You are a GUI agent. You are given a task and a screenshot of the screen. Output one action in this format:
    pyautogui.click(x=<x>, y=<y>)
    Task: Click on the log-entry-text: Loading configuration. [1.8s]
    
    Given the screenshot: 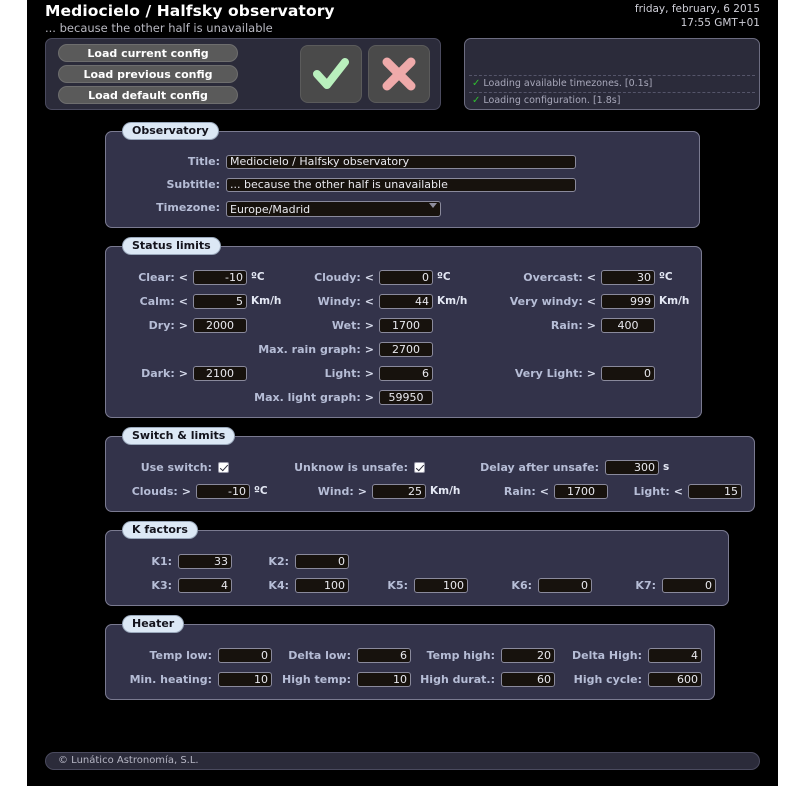 What is the action you would take?
    pyautogui.click(x=552, y=100)
    